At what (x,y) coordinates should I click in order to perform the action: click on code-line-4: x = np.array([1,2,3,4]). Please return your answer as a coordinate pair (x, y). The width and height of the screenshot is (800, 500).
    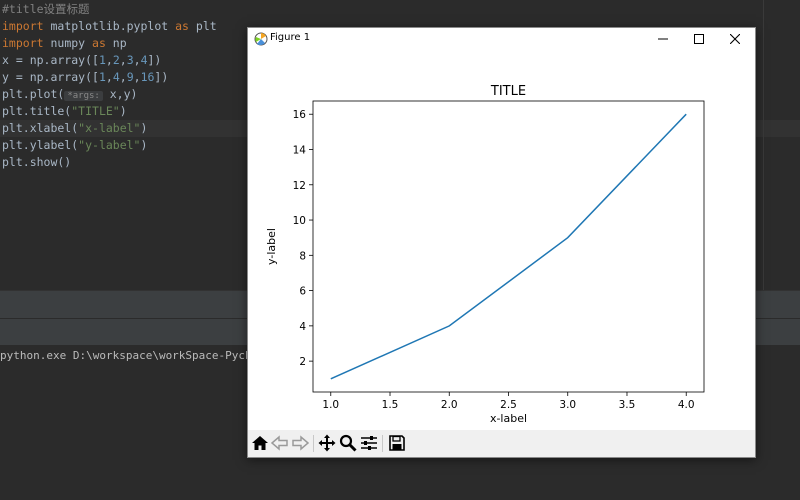
    Looking at the image, I should click on (81, 60).